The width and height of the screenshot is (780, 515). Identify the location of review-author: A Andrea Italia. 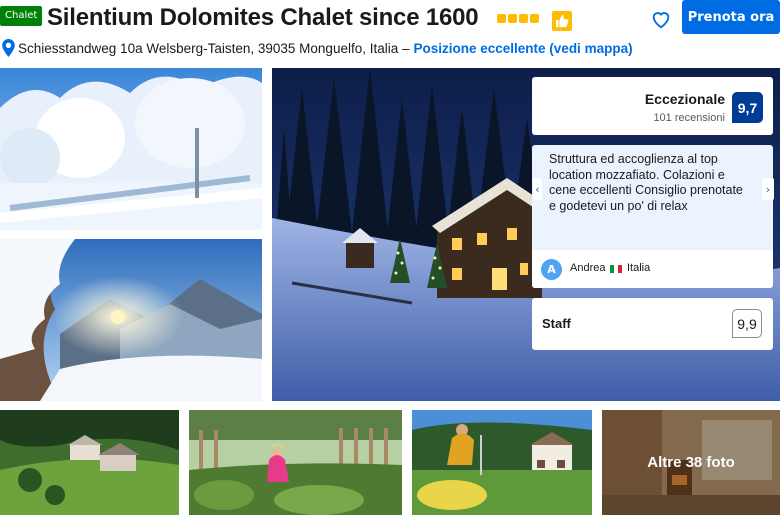
(652, 269).